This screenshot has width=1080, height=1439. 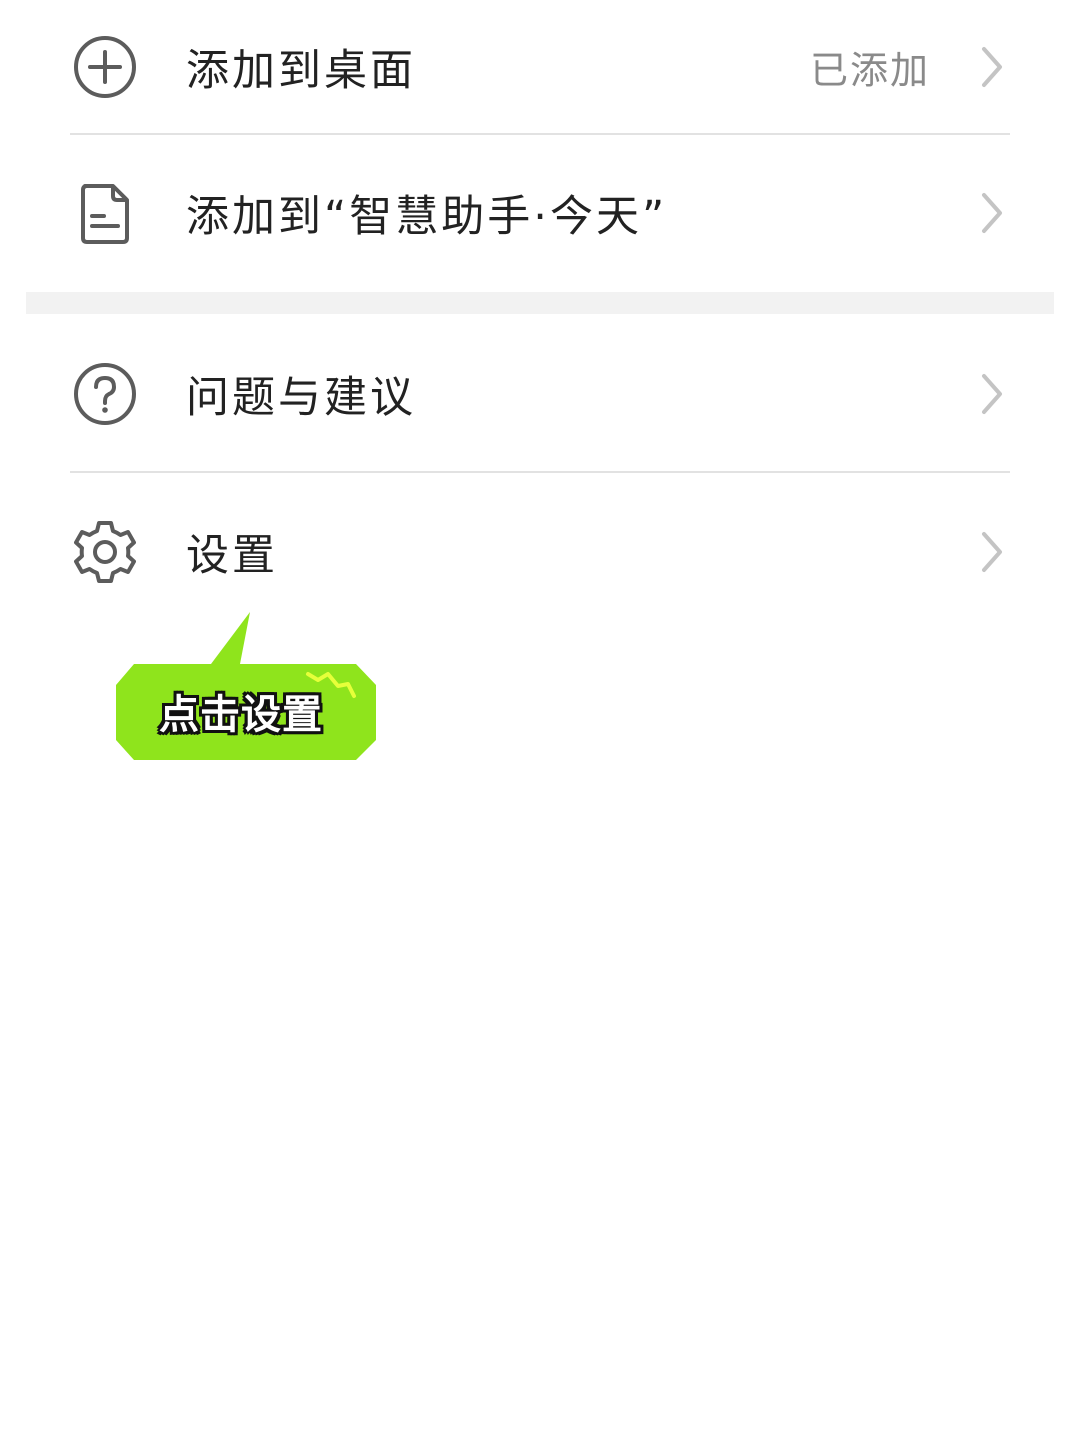 What do you see at coordinates (301, 71) in the screenshot?
I see `menu-item-label: 添加到桌面` at bounding box center [301, 71].